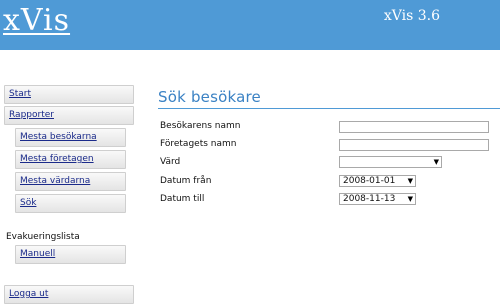 Image resolution: width=500 pixels, height=306 pixels. I want to click on nav-logga-ut: Logga ut, so click(69, 294).